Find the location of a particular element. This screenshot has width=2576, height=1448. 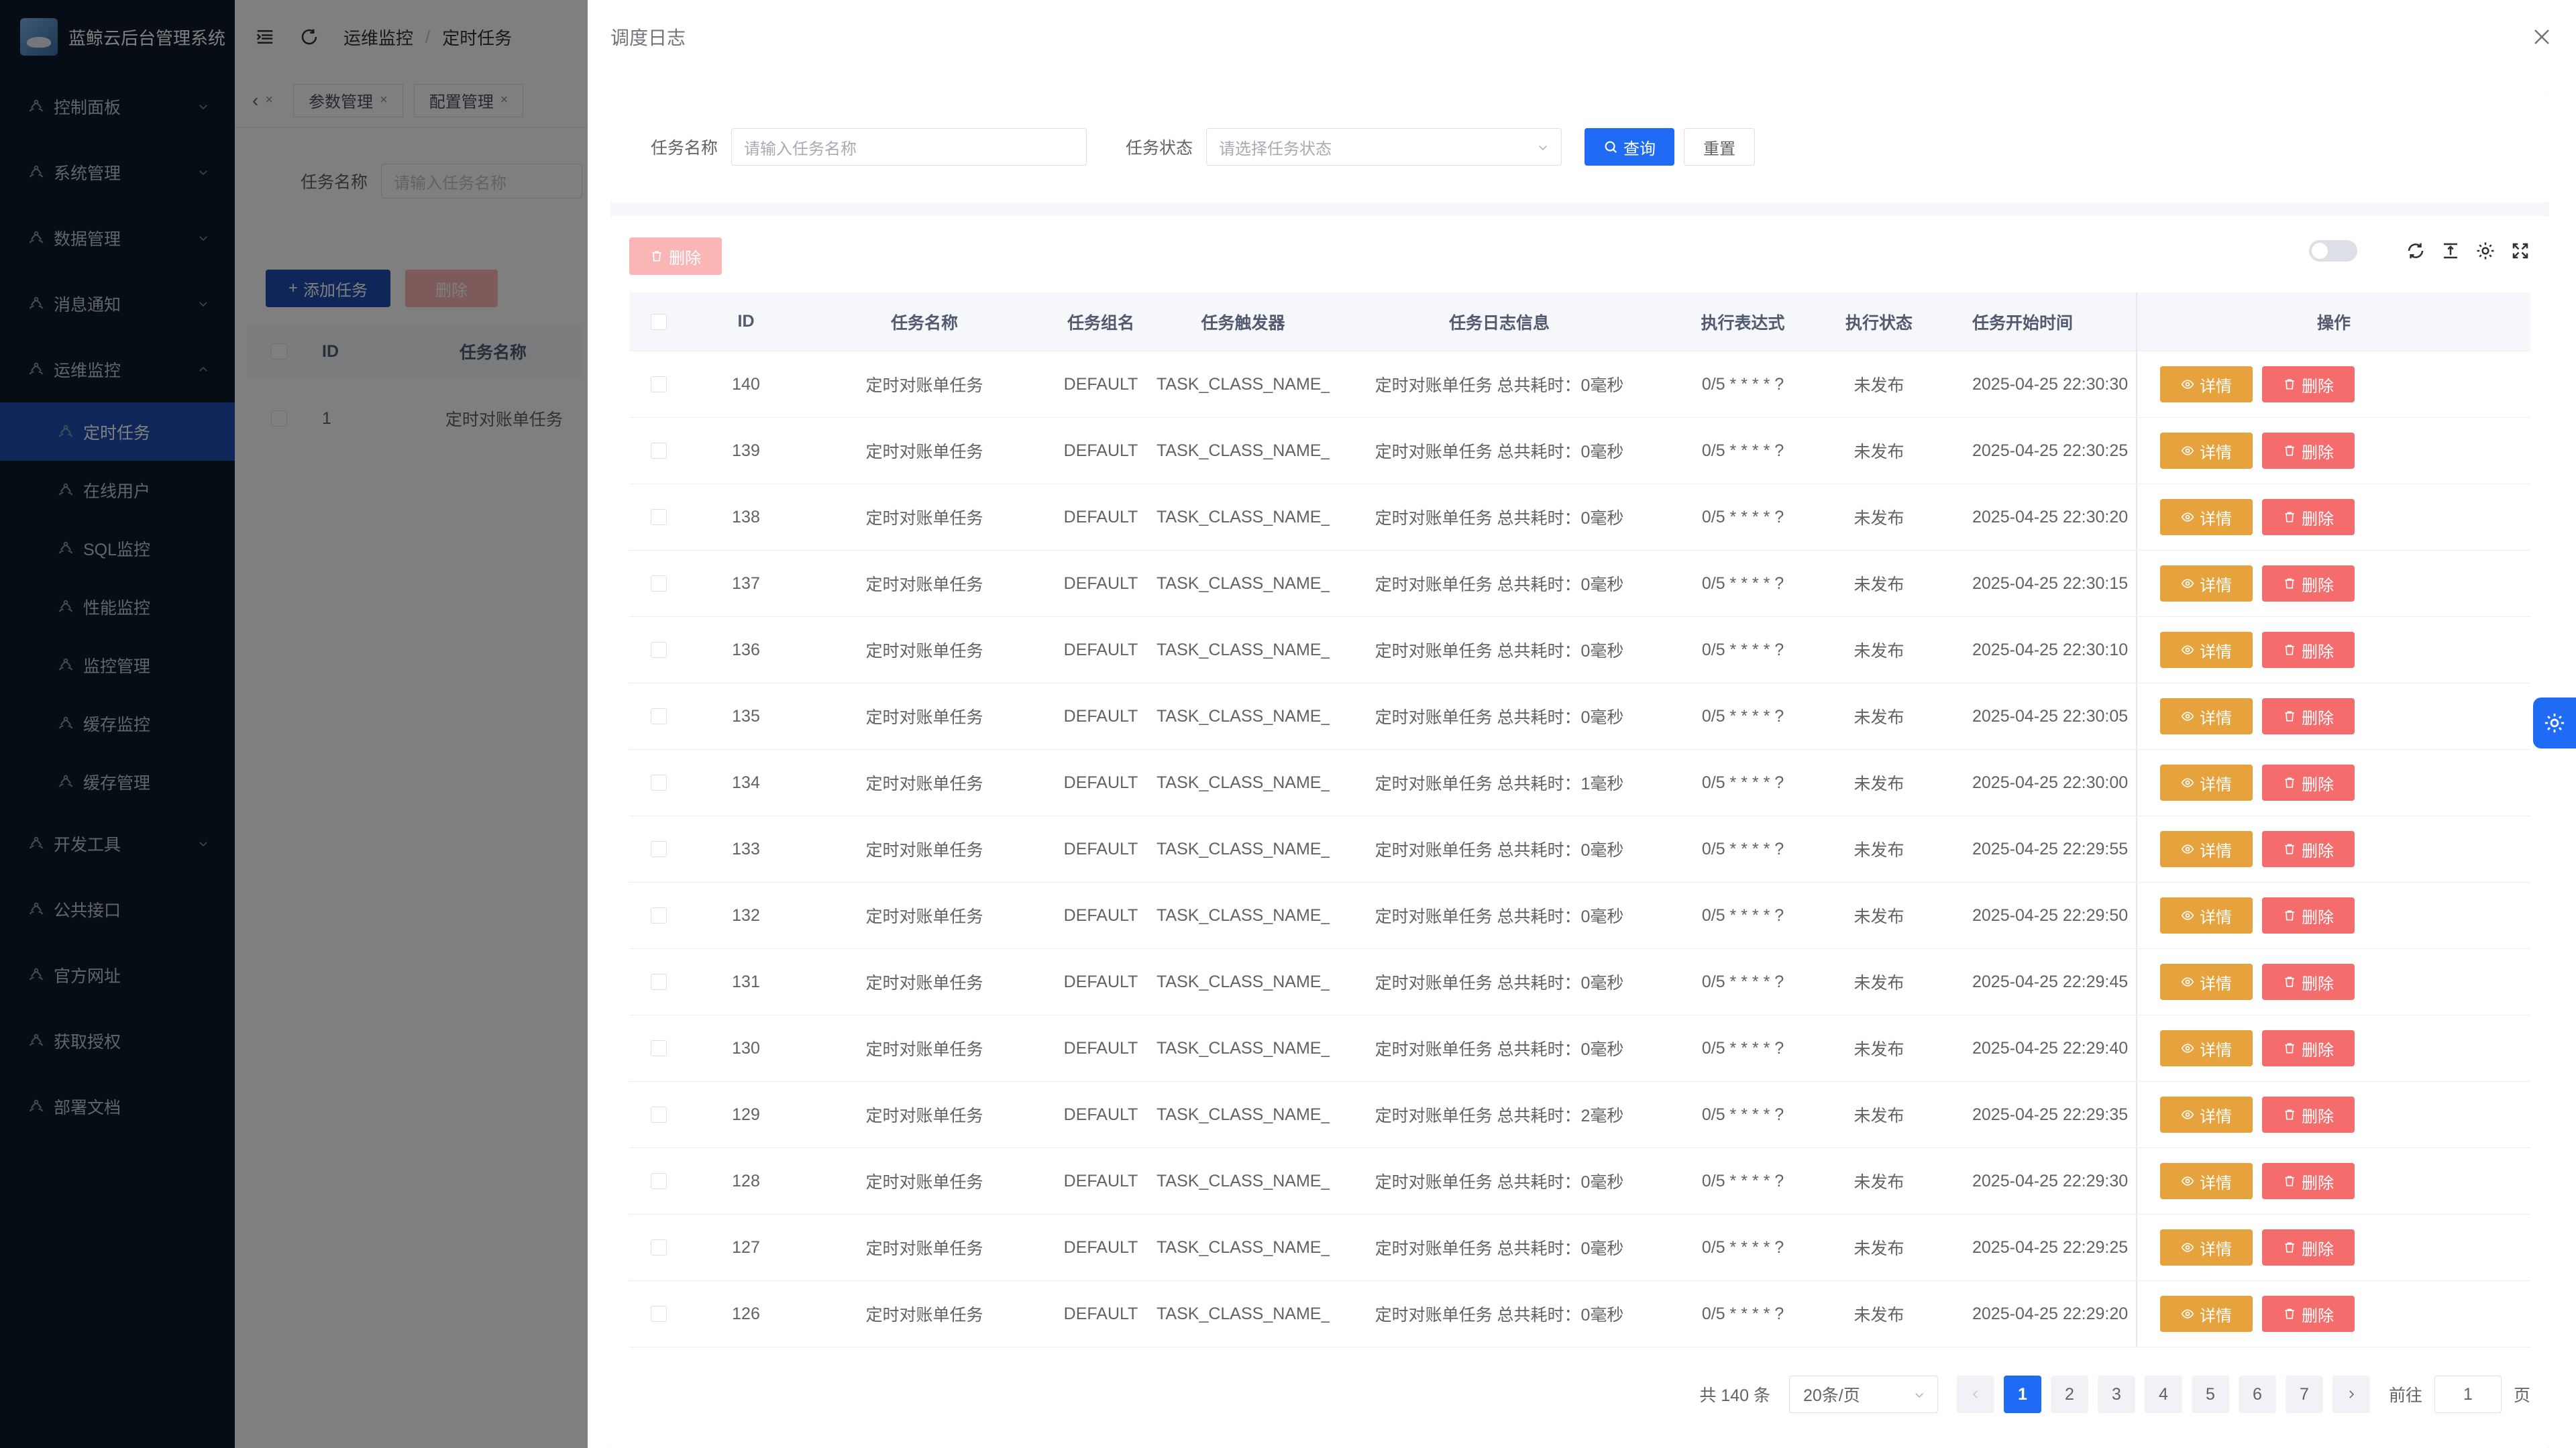

select-all-checkbox is located at coordinates (659, 321).